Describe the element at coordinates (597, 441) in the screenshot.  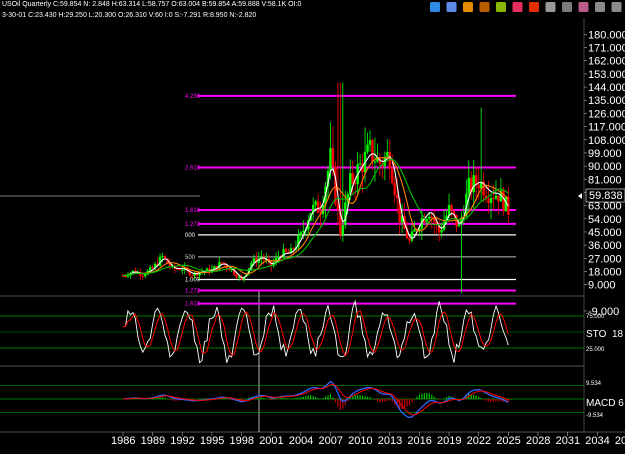
I see `time-axis-label: 2034` at that location.